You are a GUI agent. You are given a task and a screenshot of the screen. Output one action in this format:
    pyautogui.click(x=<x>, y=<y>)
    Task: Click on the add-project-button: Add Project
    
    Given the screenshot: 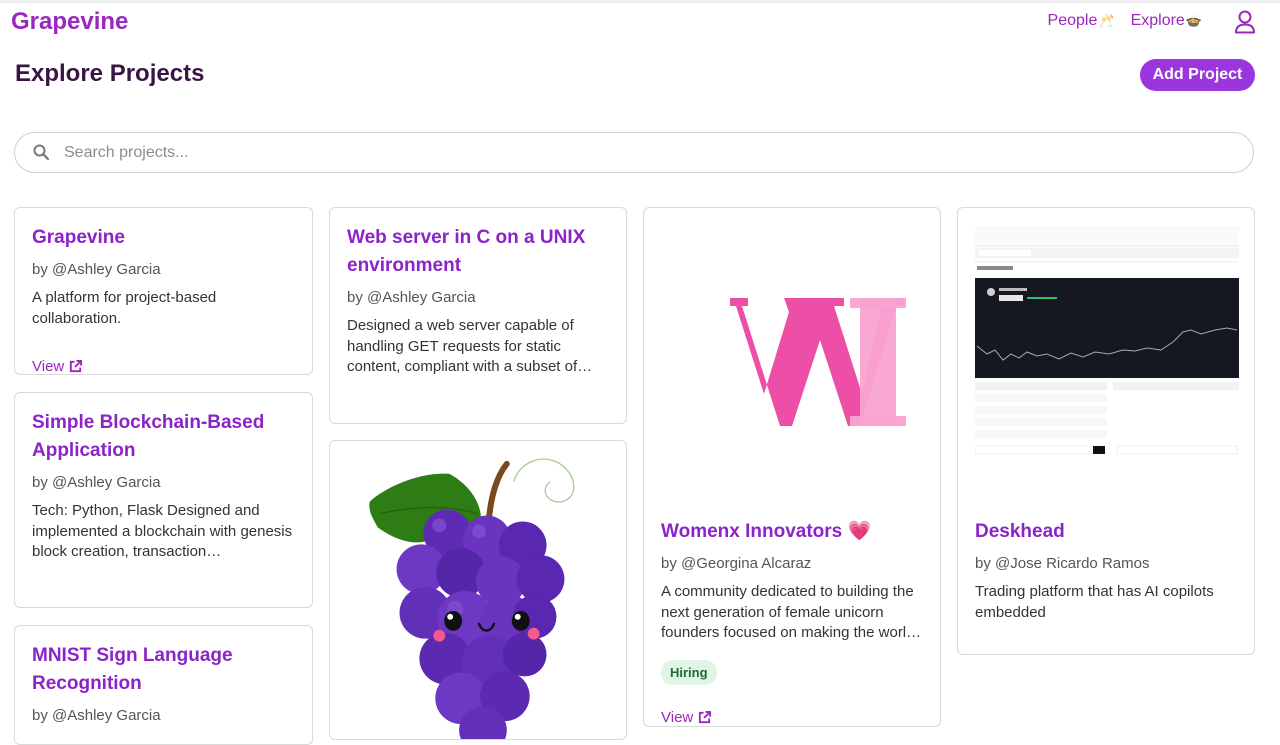 What is the action you would take?
    pyautogui.click(x=1197, y=75)
    